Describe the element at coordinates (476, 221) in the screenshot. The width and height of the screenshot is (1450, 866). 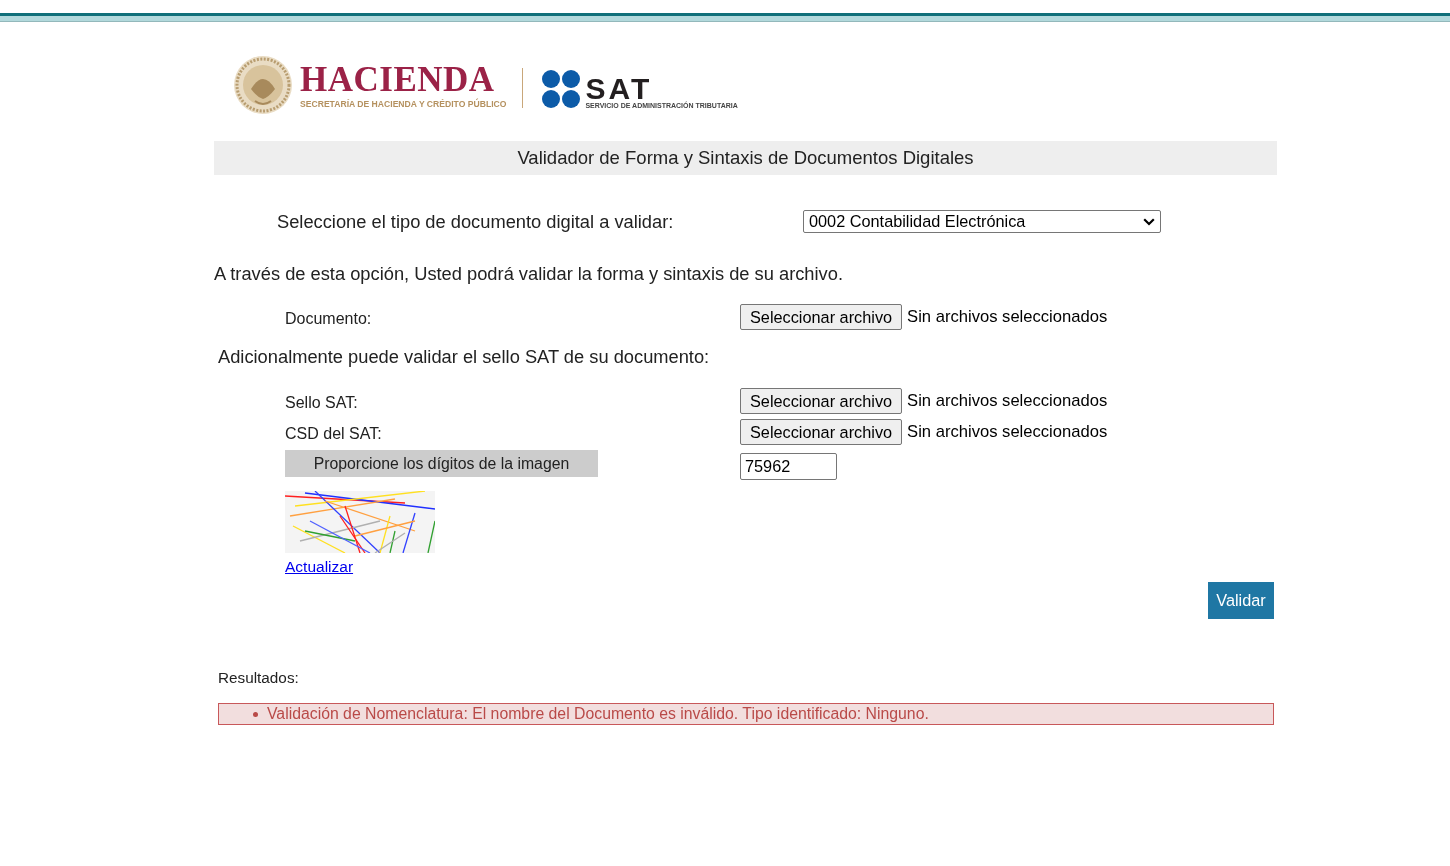
I see `document-type-label: Seleccione el tipo de documento digital a validar:` at that location.